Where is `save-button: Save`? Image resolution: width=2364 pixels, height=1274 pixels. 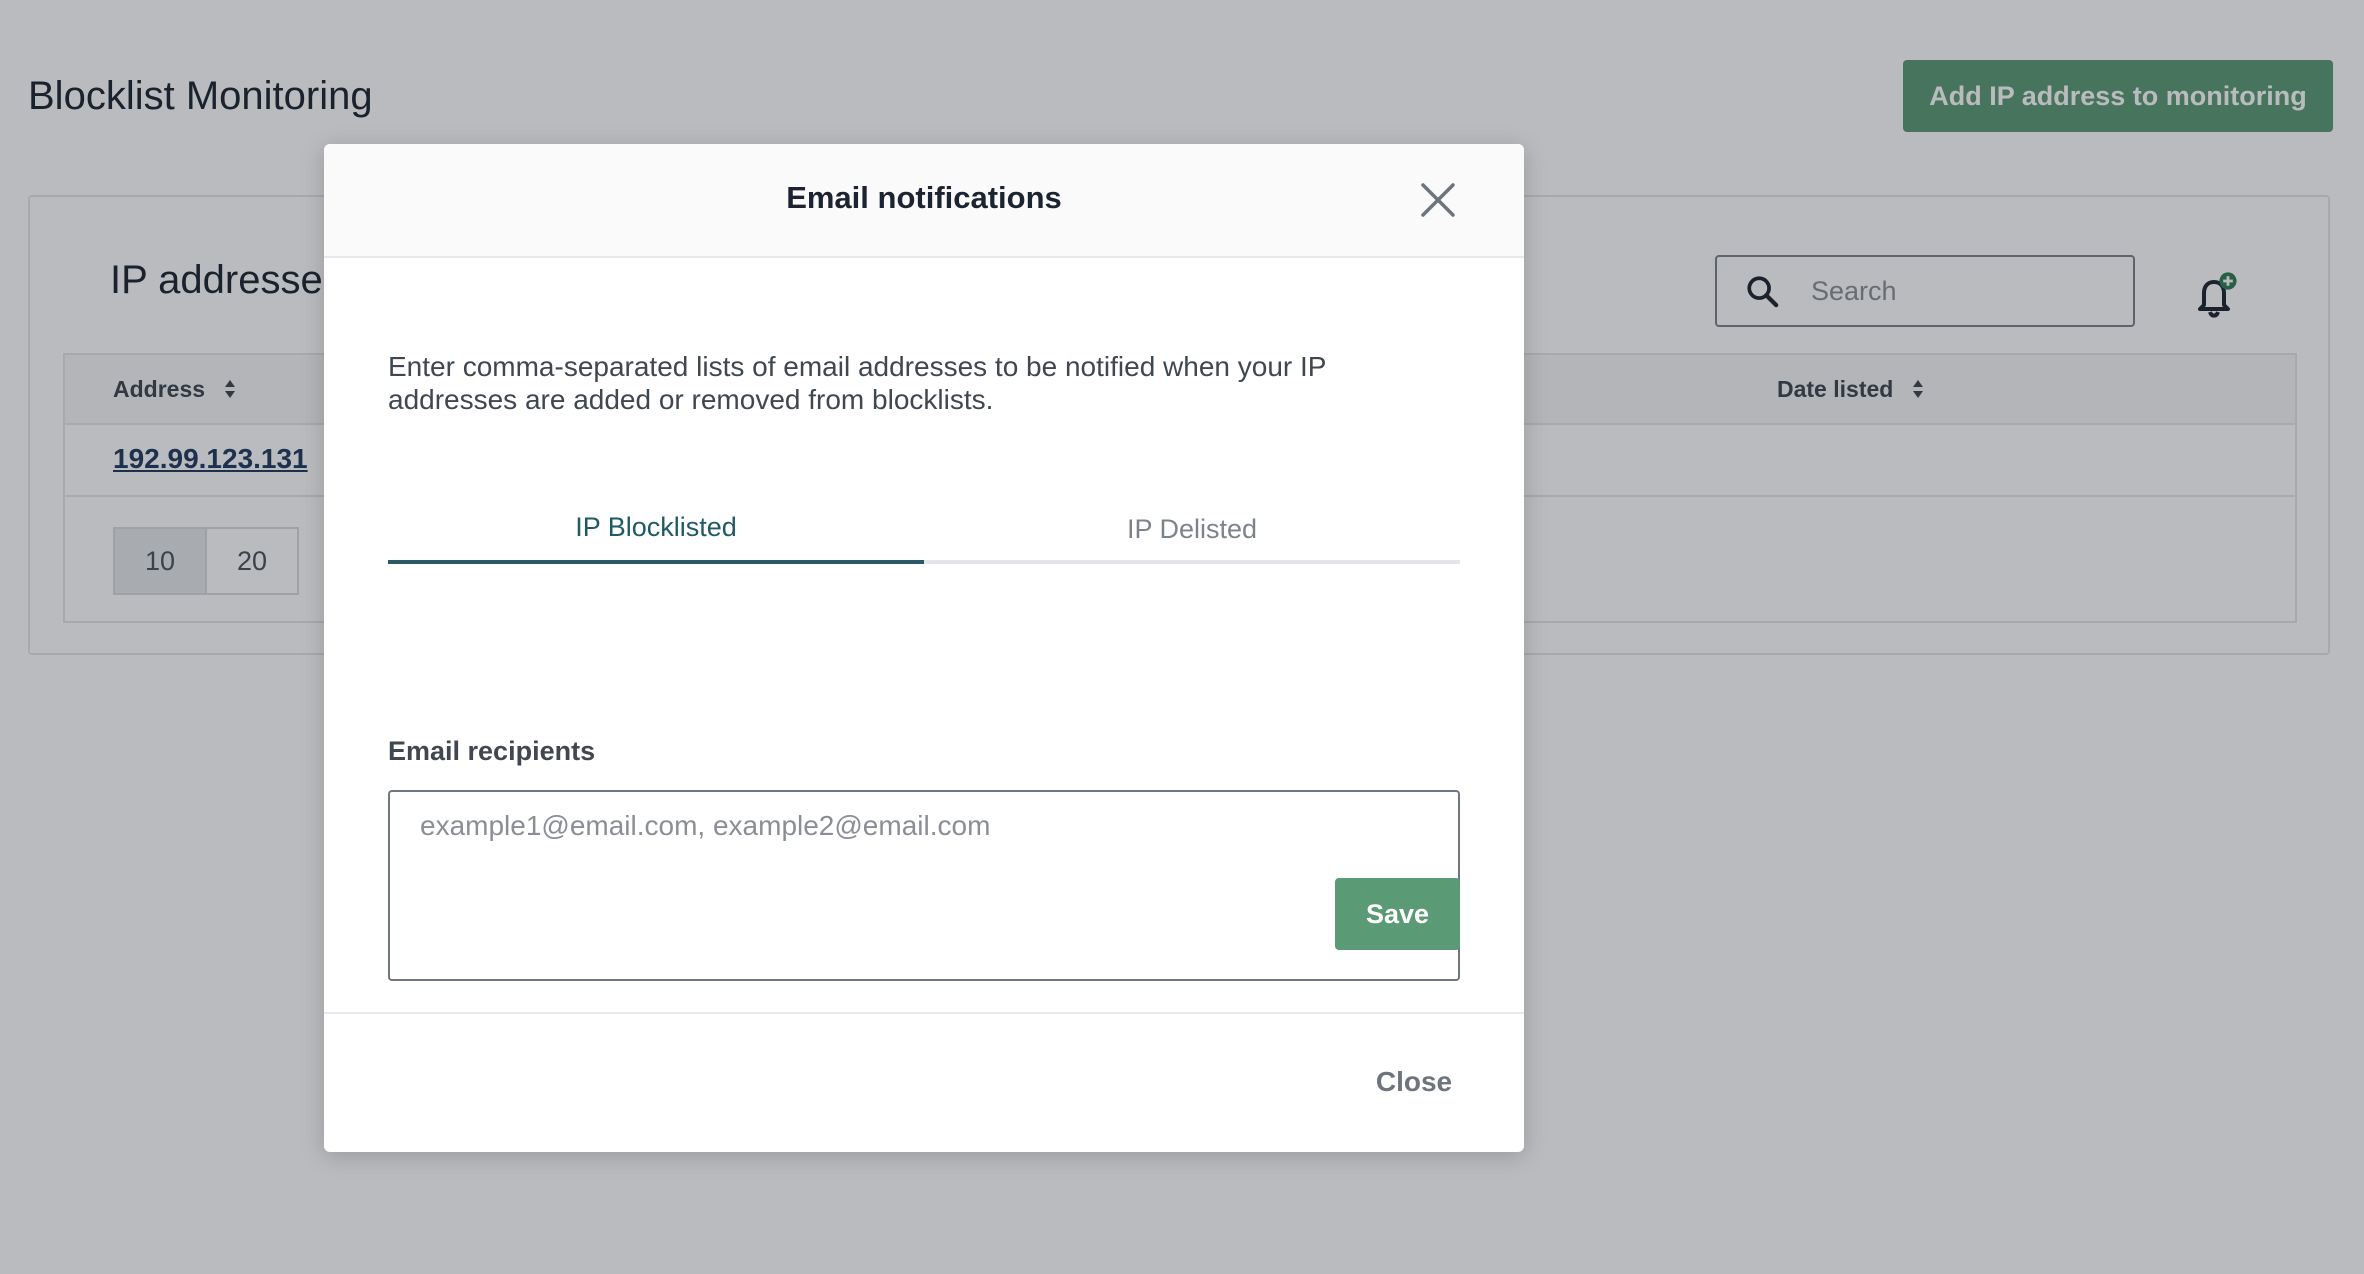
save-button: Save is located at coordinates (1397, 914).